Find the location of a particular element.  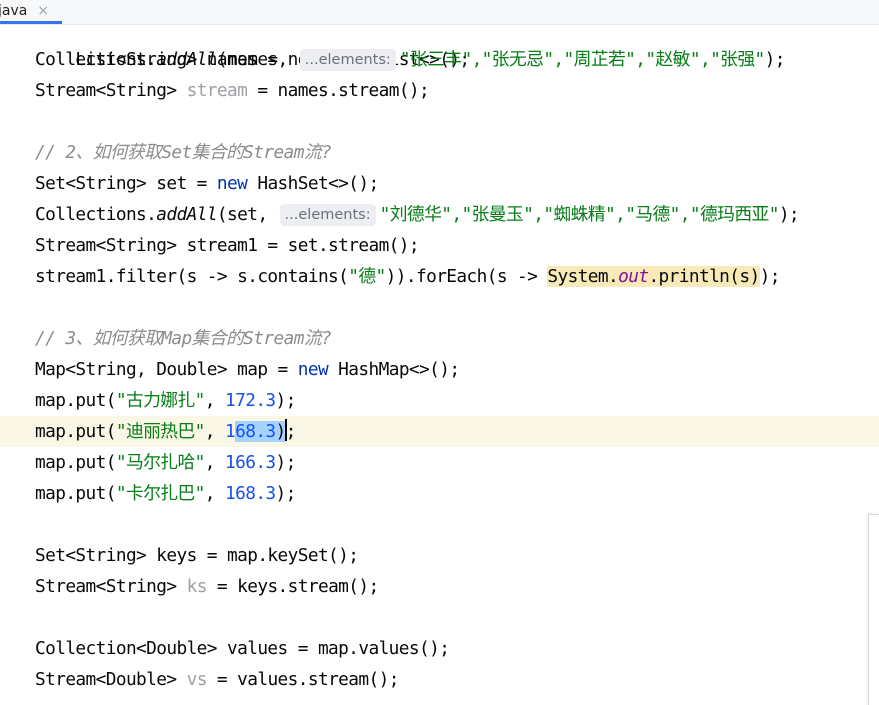

code-line: map.put("卡尔扎巴", 168.3); is located at coordinates (439, 493).